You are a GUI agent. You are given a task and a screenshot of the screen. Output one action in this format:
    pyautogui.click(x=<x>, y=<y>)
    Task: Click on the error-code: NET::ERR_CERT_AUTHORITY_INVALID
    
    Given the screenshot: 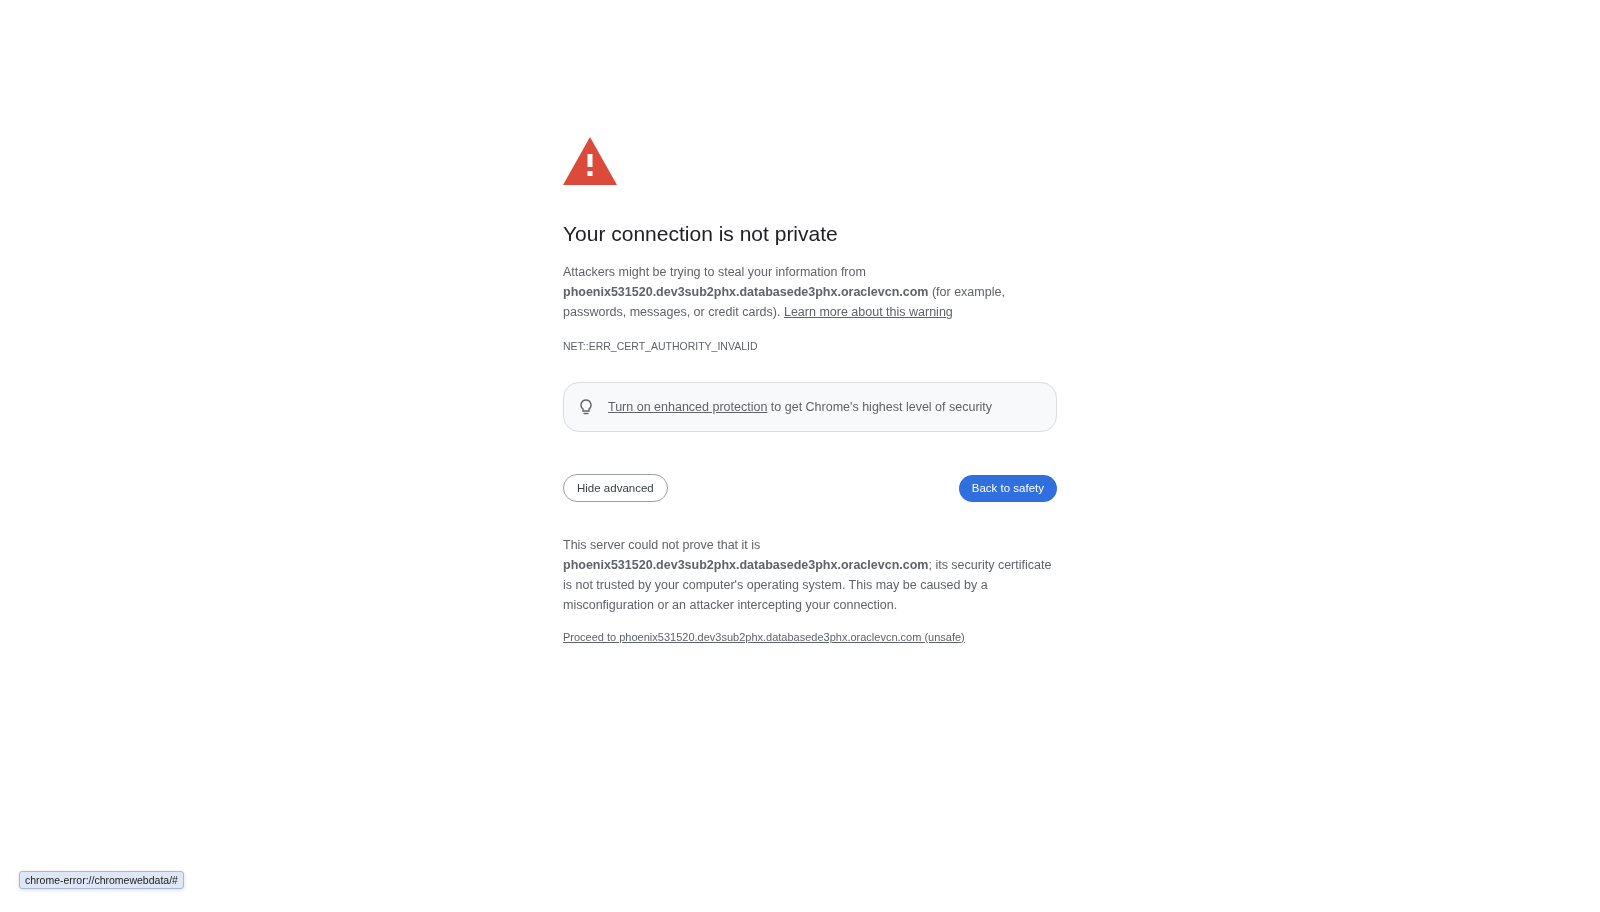 What is the action you would take?
    pyautogui.click(x=660, y=346)
    